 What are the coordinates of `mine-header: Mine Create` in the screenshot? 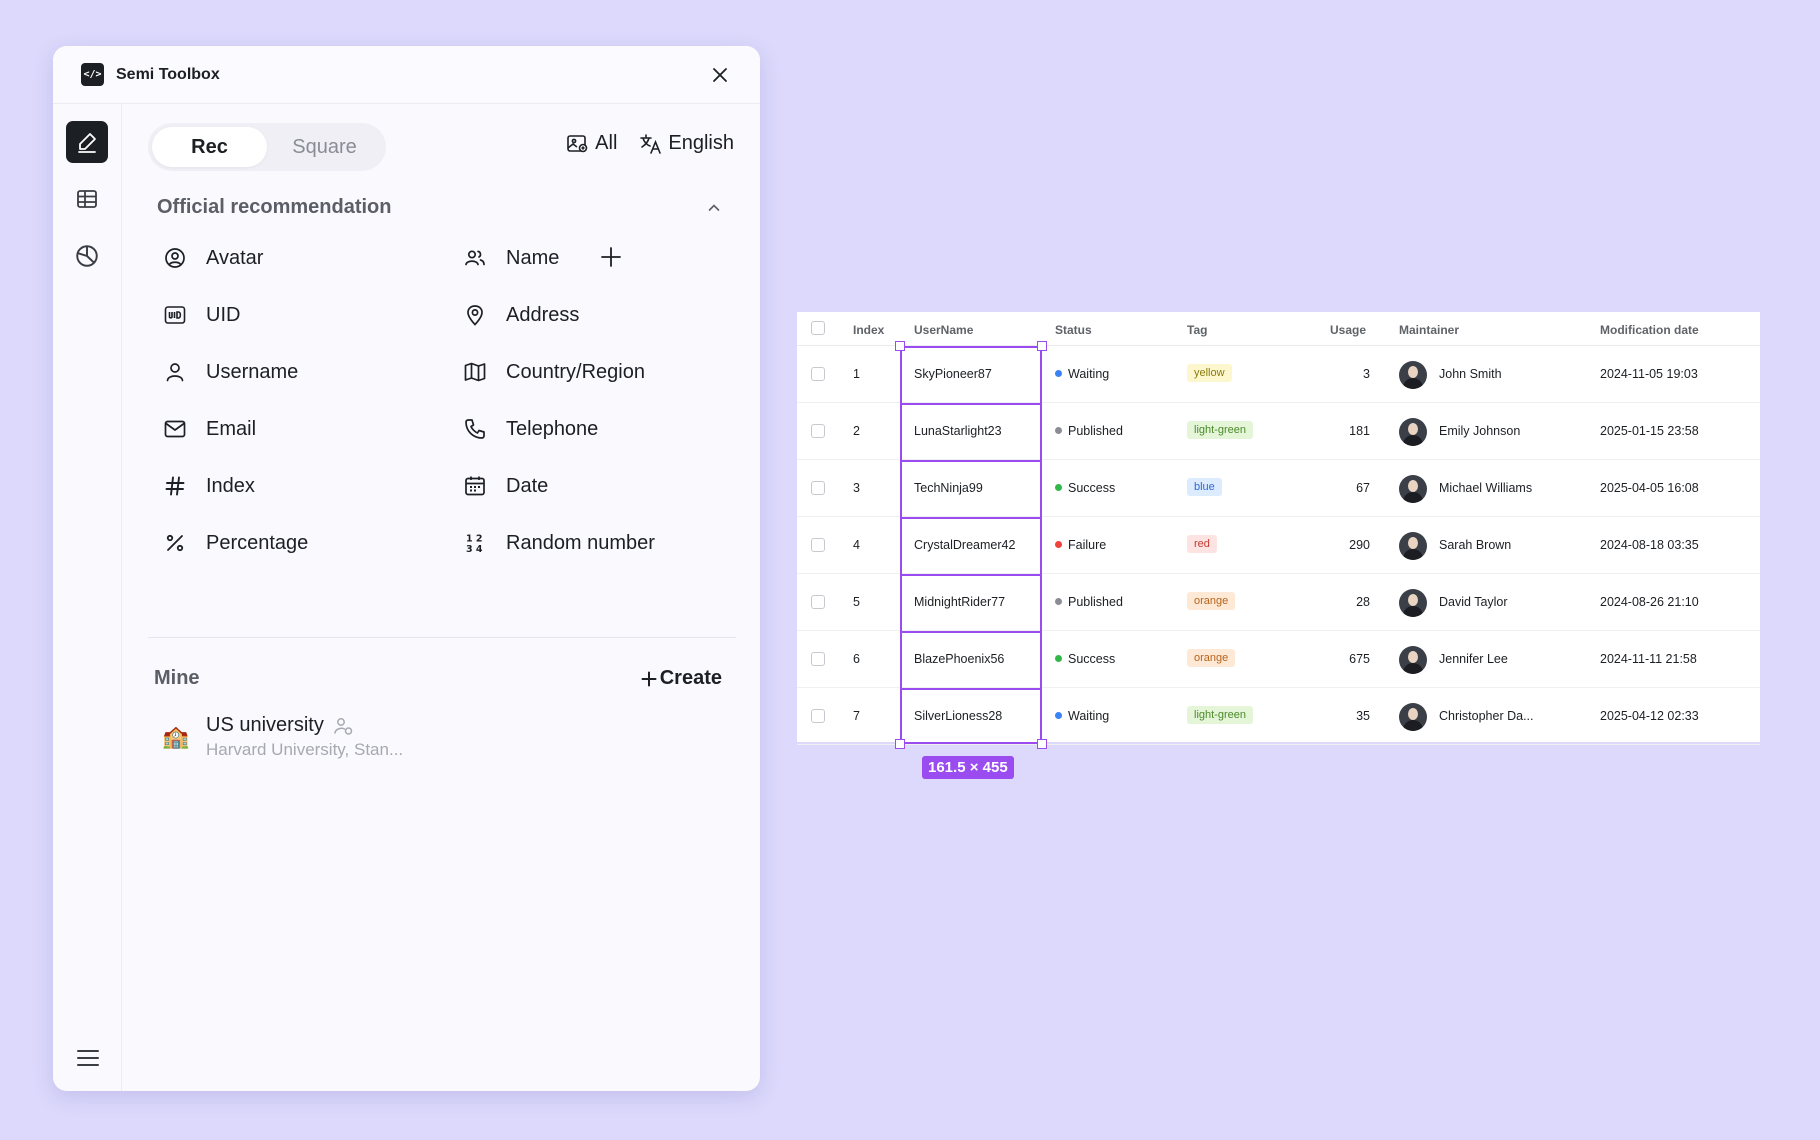 It's located at (438, 678).